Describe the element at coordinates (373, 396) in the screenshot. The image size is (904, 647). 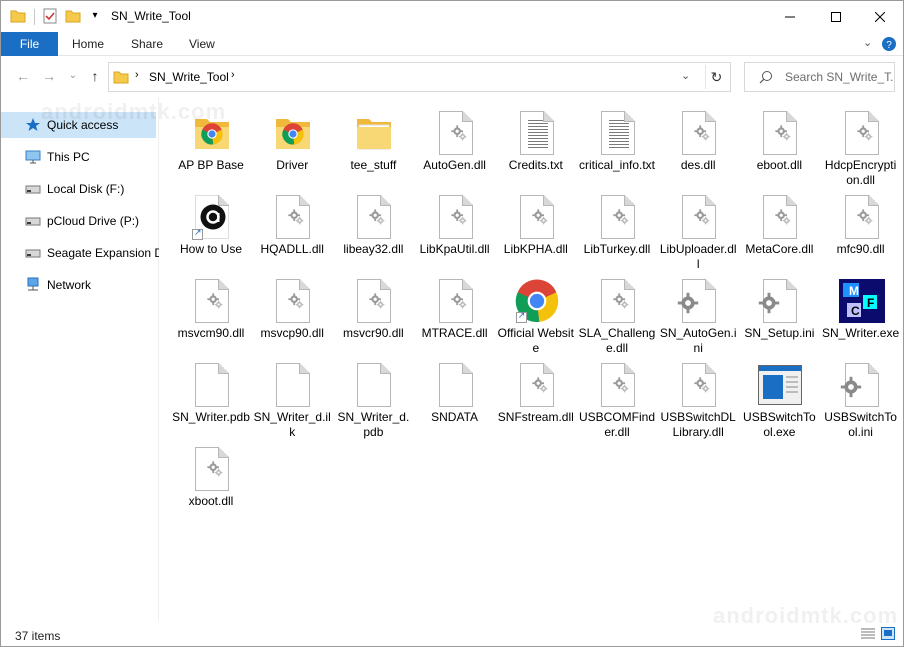
I see `file-item: SN_Writer_d.pdb` at that location.